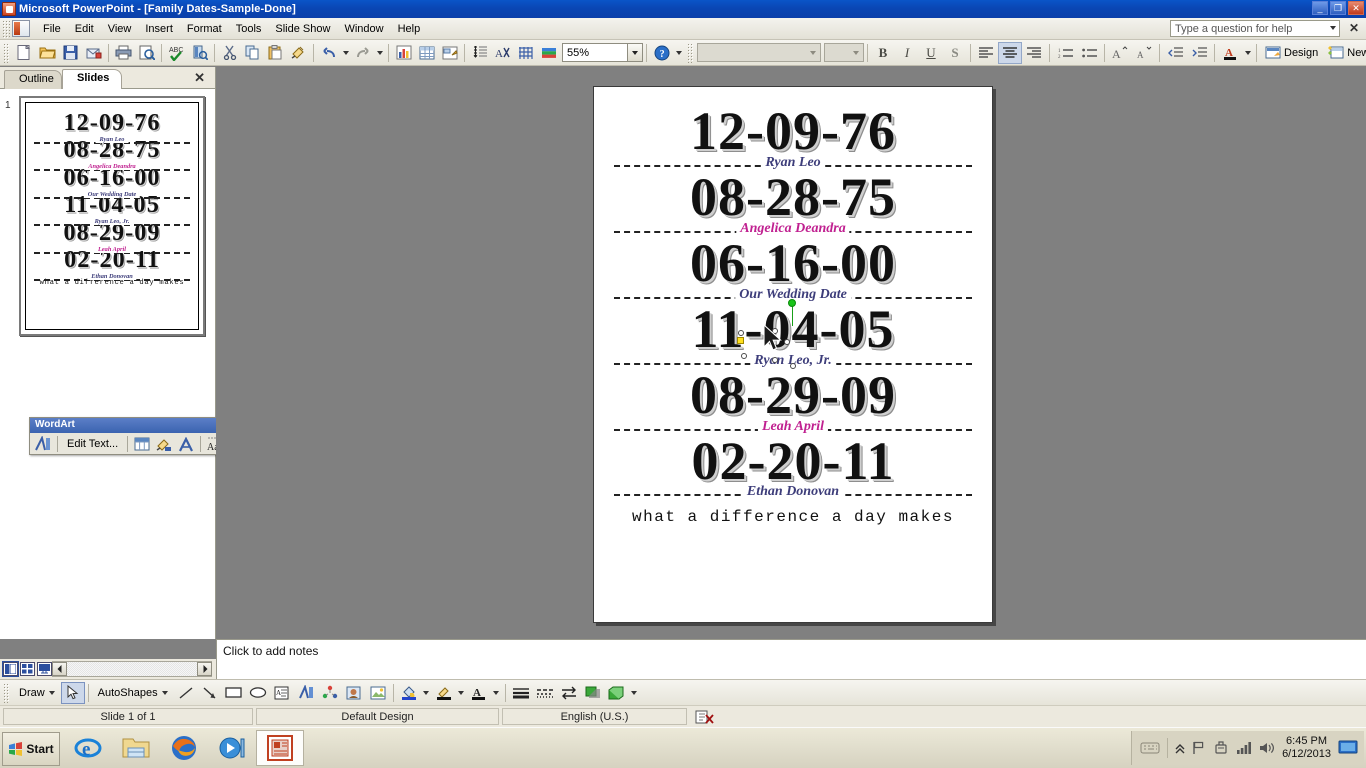  What do you see at coordinates (426, 693) in the screenshot?
I see `fill-color-dropdown-icon` at bounding box center [426, 693].